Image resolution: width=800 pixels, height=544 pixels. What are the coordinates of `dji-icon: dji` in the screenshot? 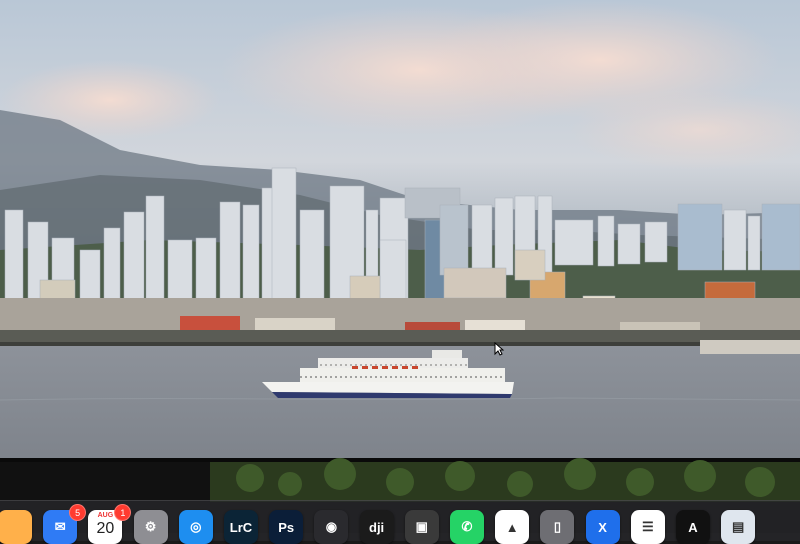 It's located at (376, 527).